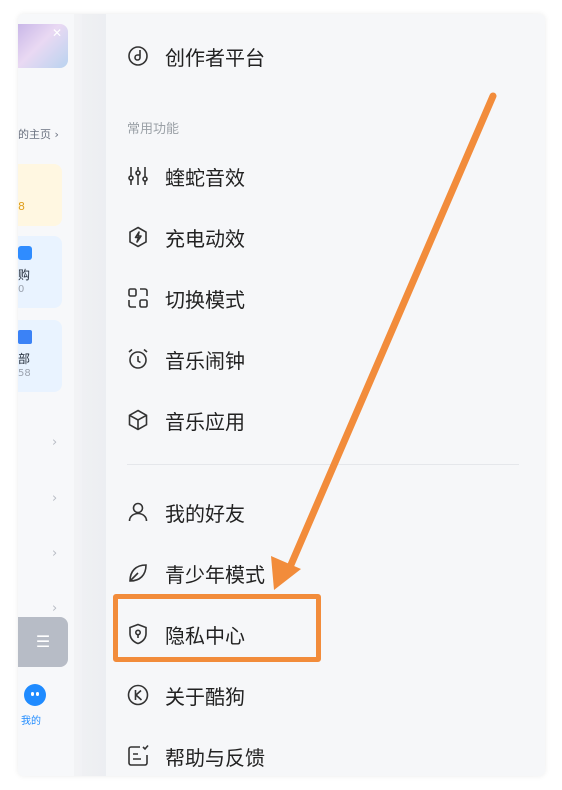 The height and width of the screenshot is (790, 562). Describe the element at coordinates (57, 33) in the screenshot. I see `close-icon: ✕` at that location.